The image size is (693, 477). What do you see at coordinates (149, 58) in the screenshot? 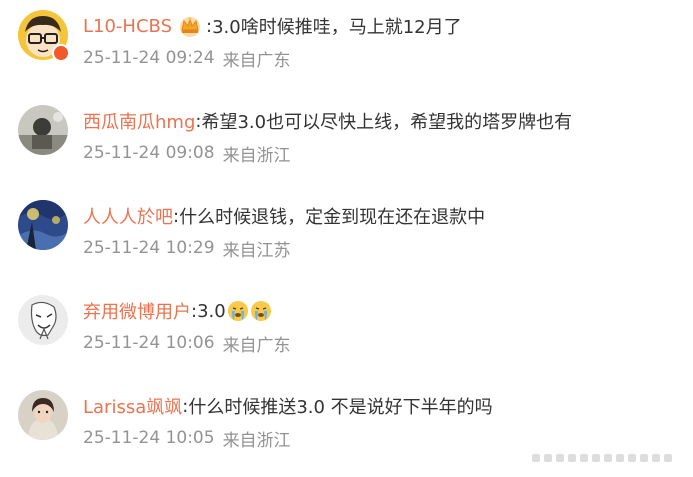
I see `comment-date: 25-11-24 09:24` at bounding box center [149, 58].